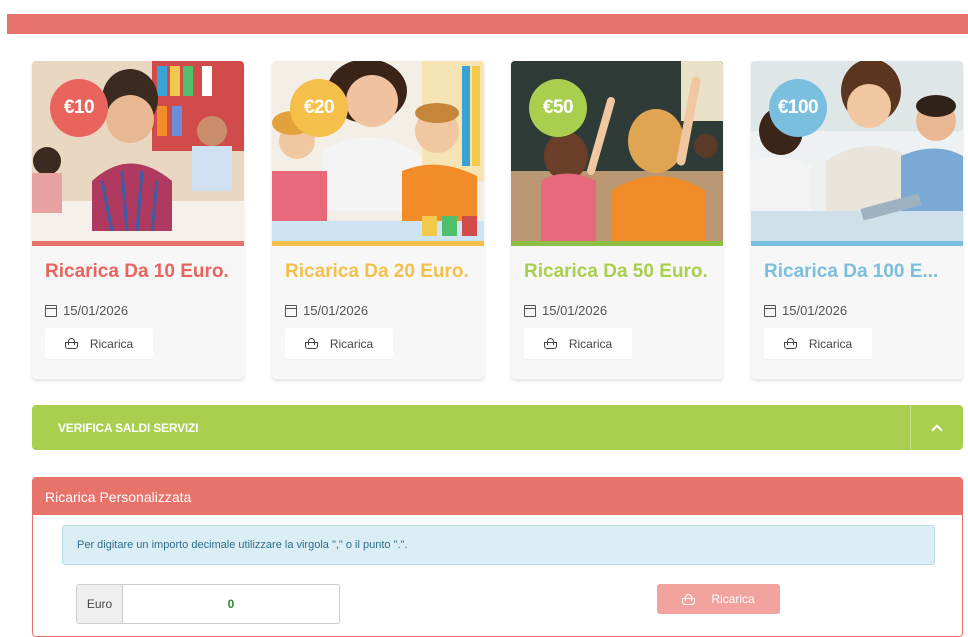 The image size is (968, 637). I want to click on price-badge: €10, so click(79, 108).